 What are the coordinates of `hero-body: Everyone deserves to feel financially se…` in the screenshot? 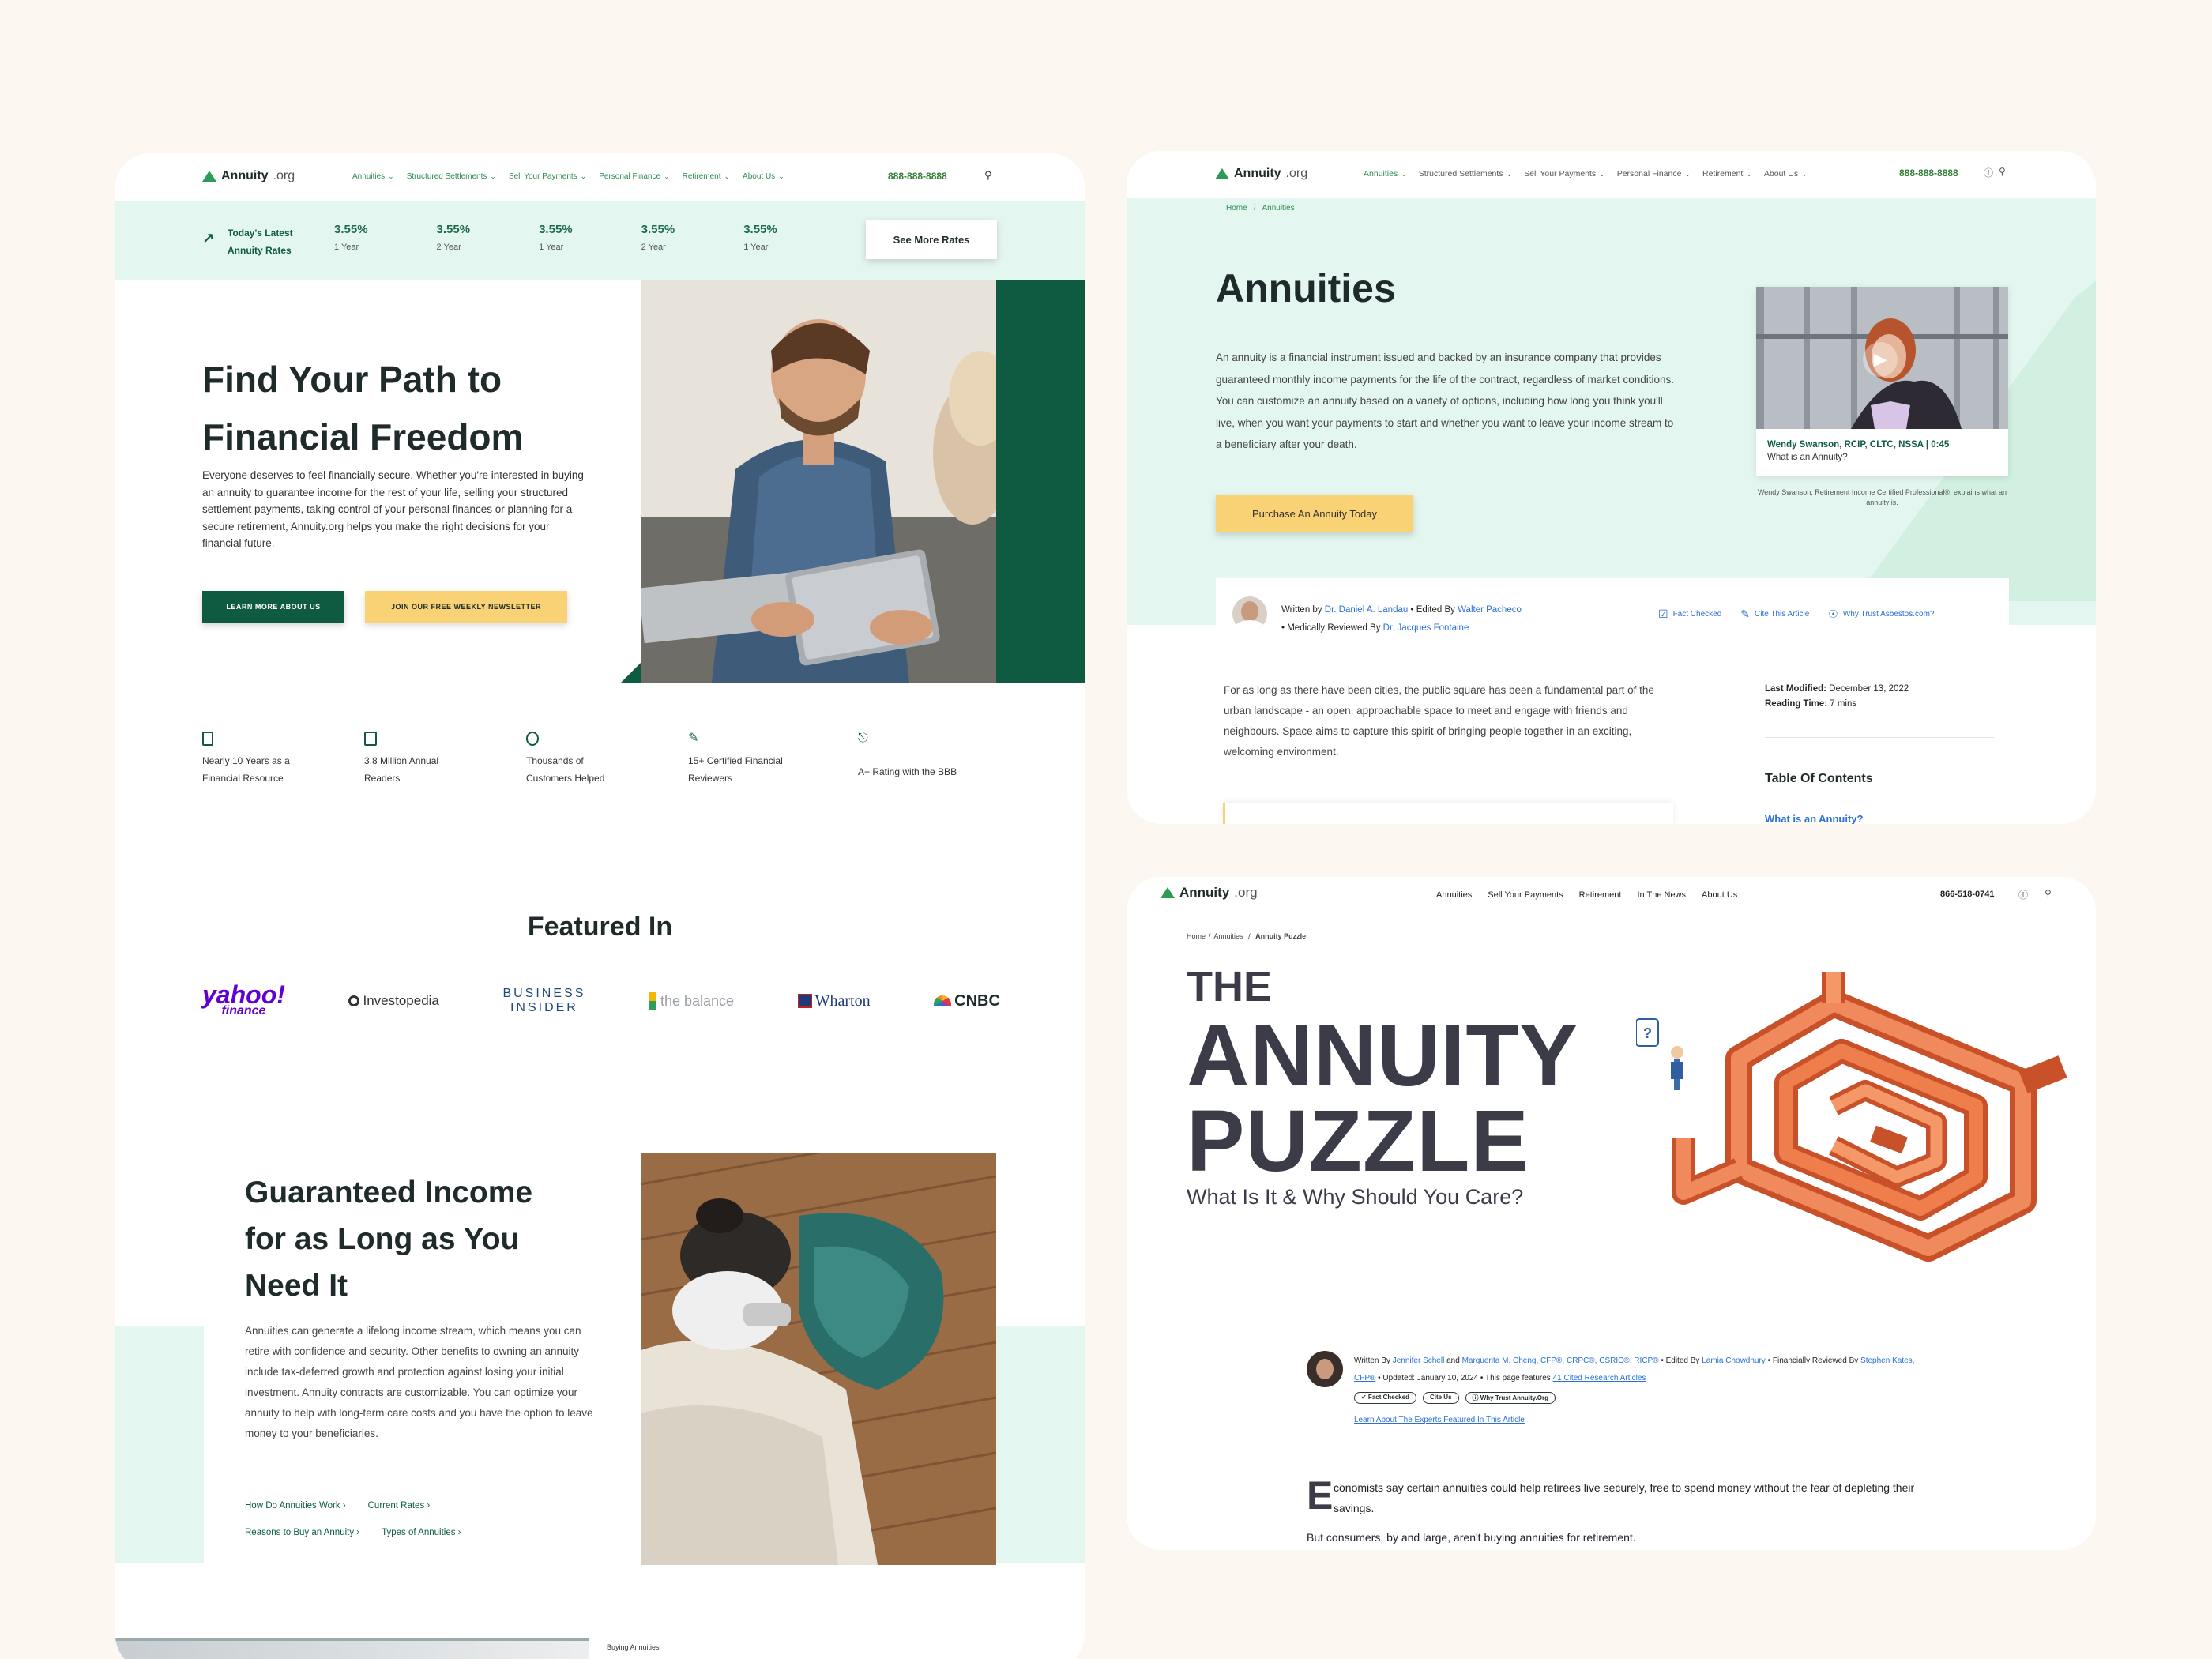 It's located at (393, 509).